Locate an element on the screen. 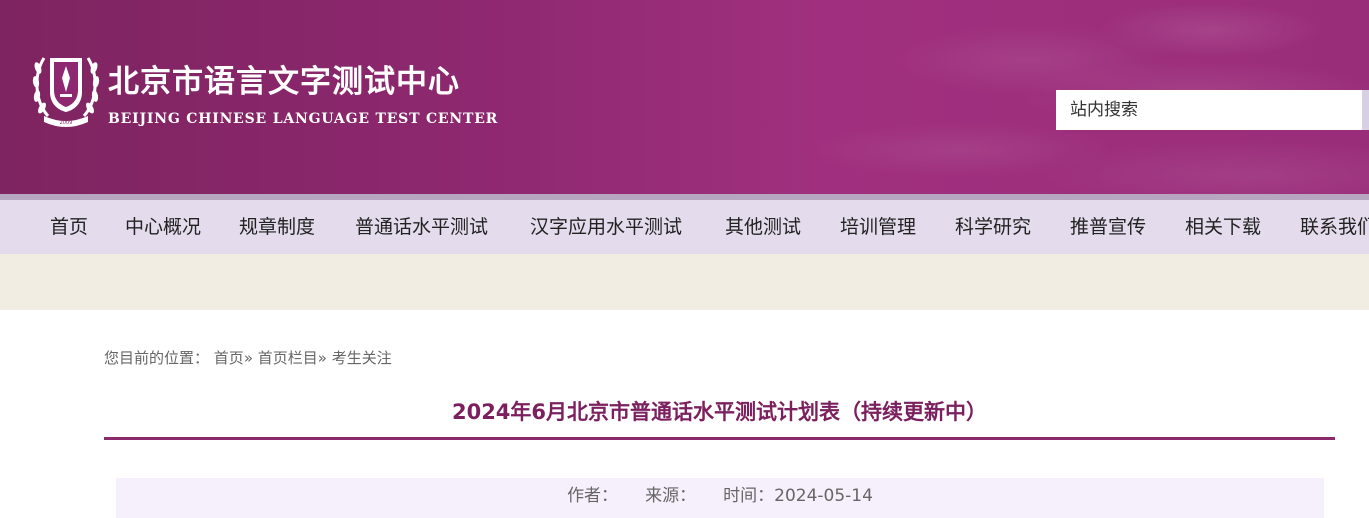  nav-item-downloads: 相关下载 is located at coordinates (1223, 227).